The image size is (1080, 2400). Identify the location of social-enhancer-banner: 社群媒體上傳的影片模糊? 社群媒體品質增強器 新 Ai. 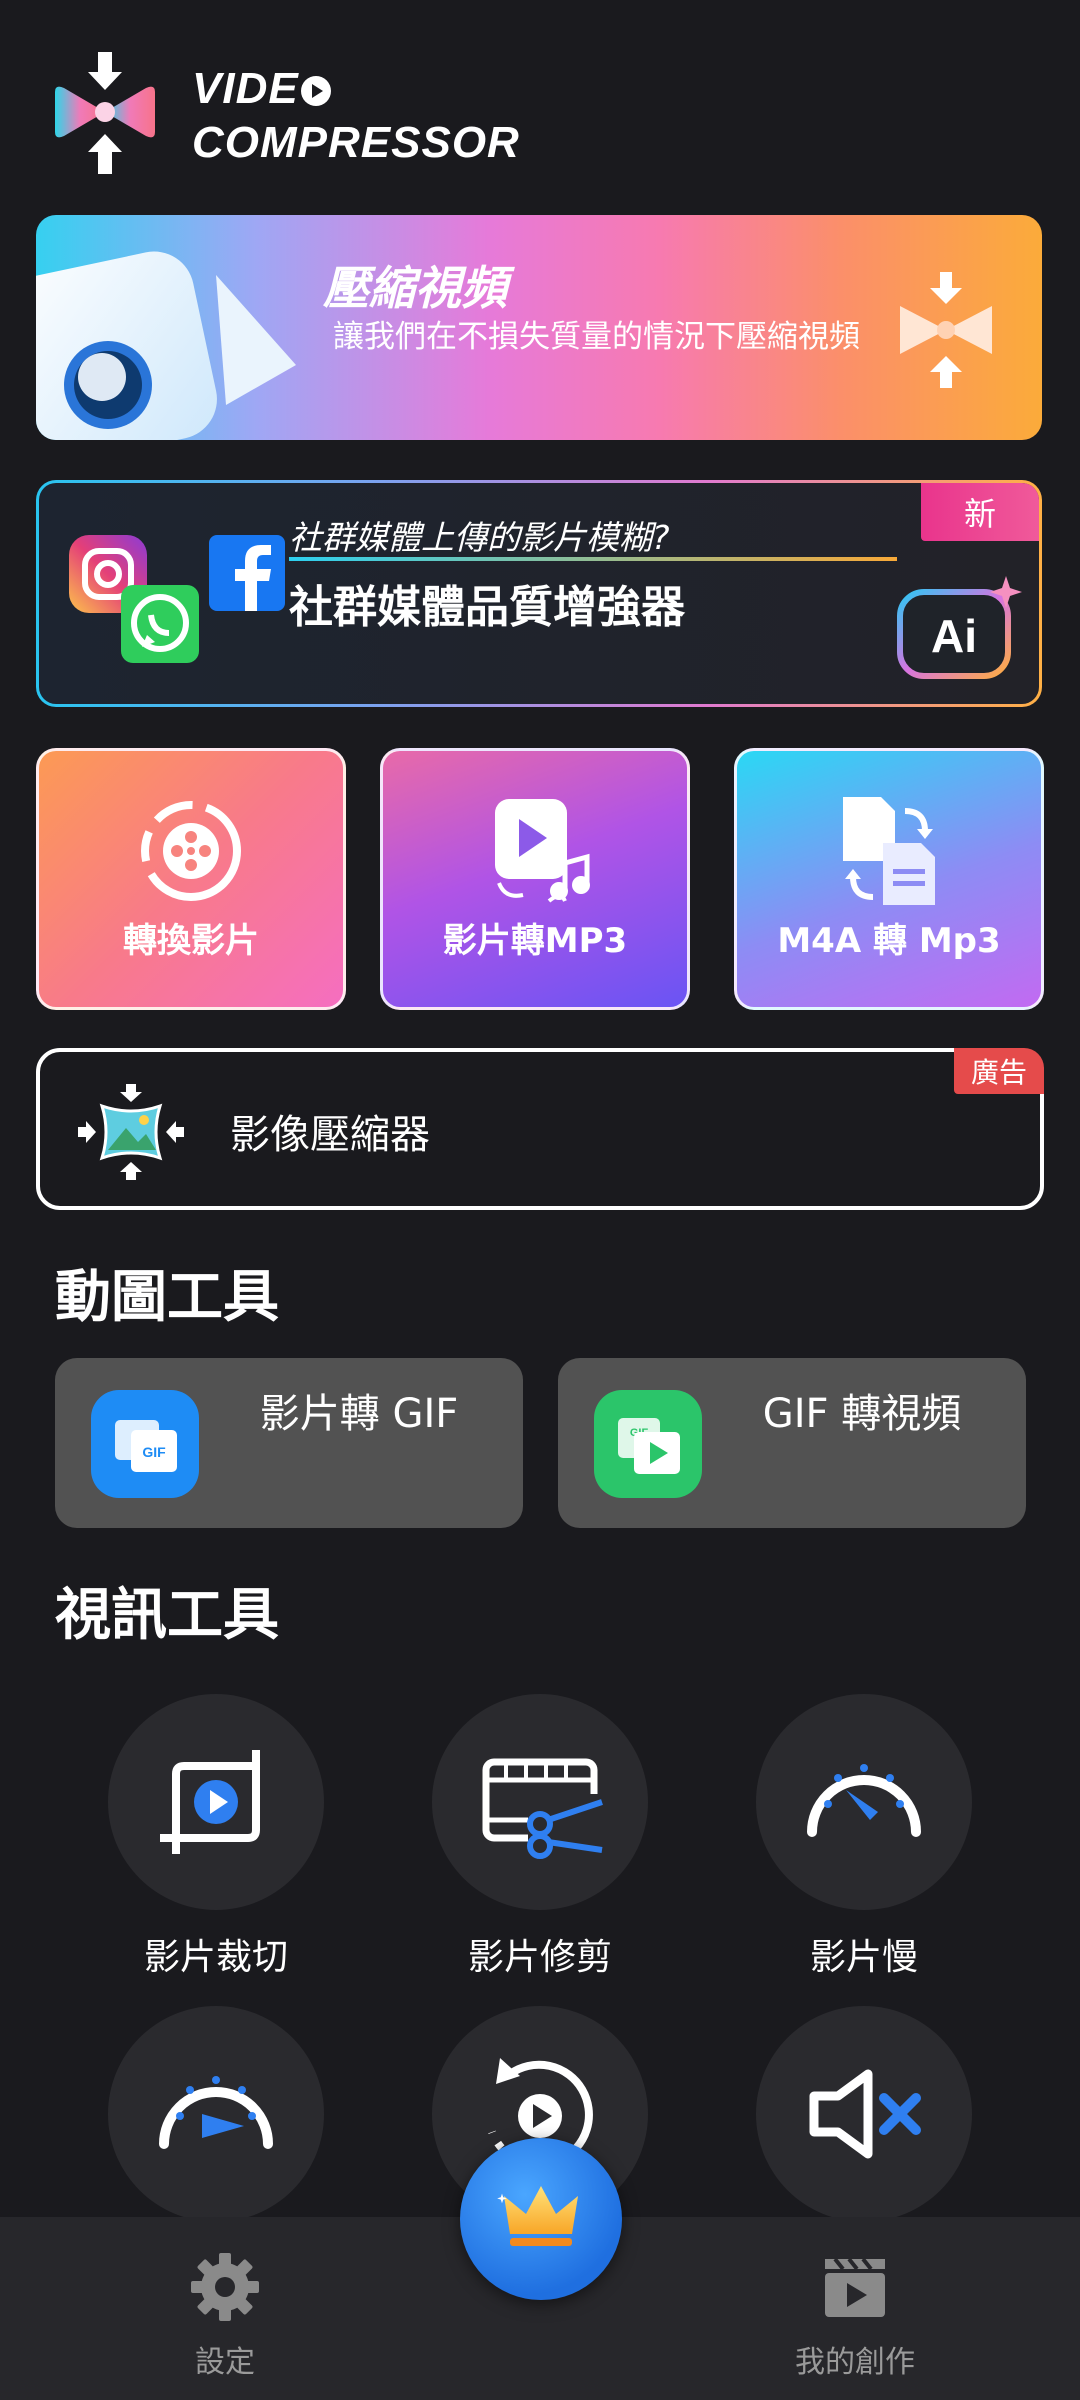
(539, 593).